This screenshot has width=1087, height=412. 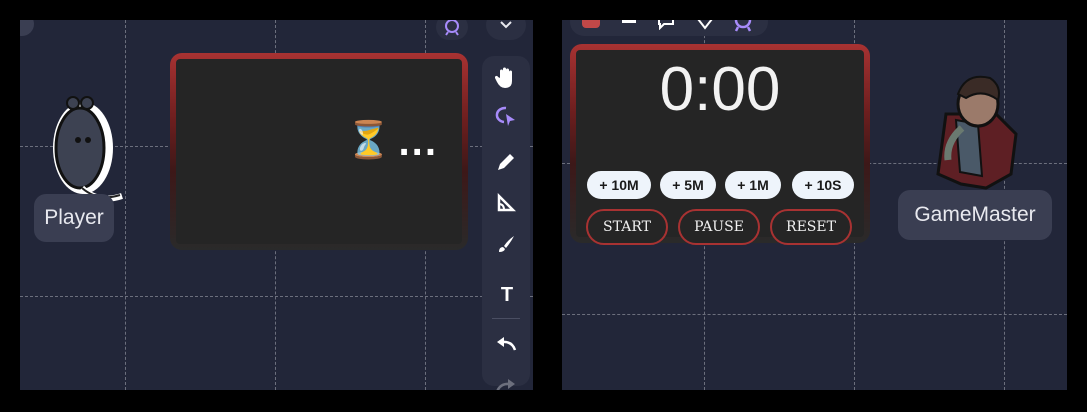 I want to click on hourglass-icon: ⏳, so click(x=368, y=140).